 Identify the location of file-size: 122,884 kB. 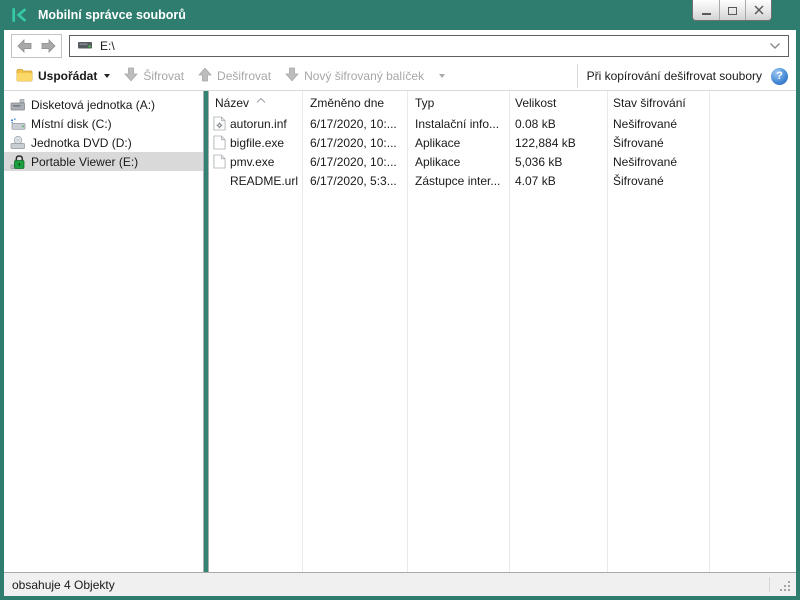
(545, 142).